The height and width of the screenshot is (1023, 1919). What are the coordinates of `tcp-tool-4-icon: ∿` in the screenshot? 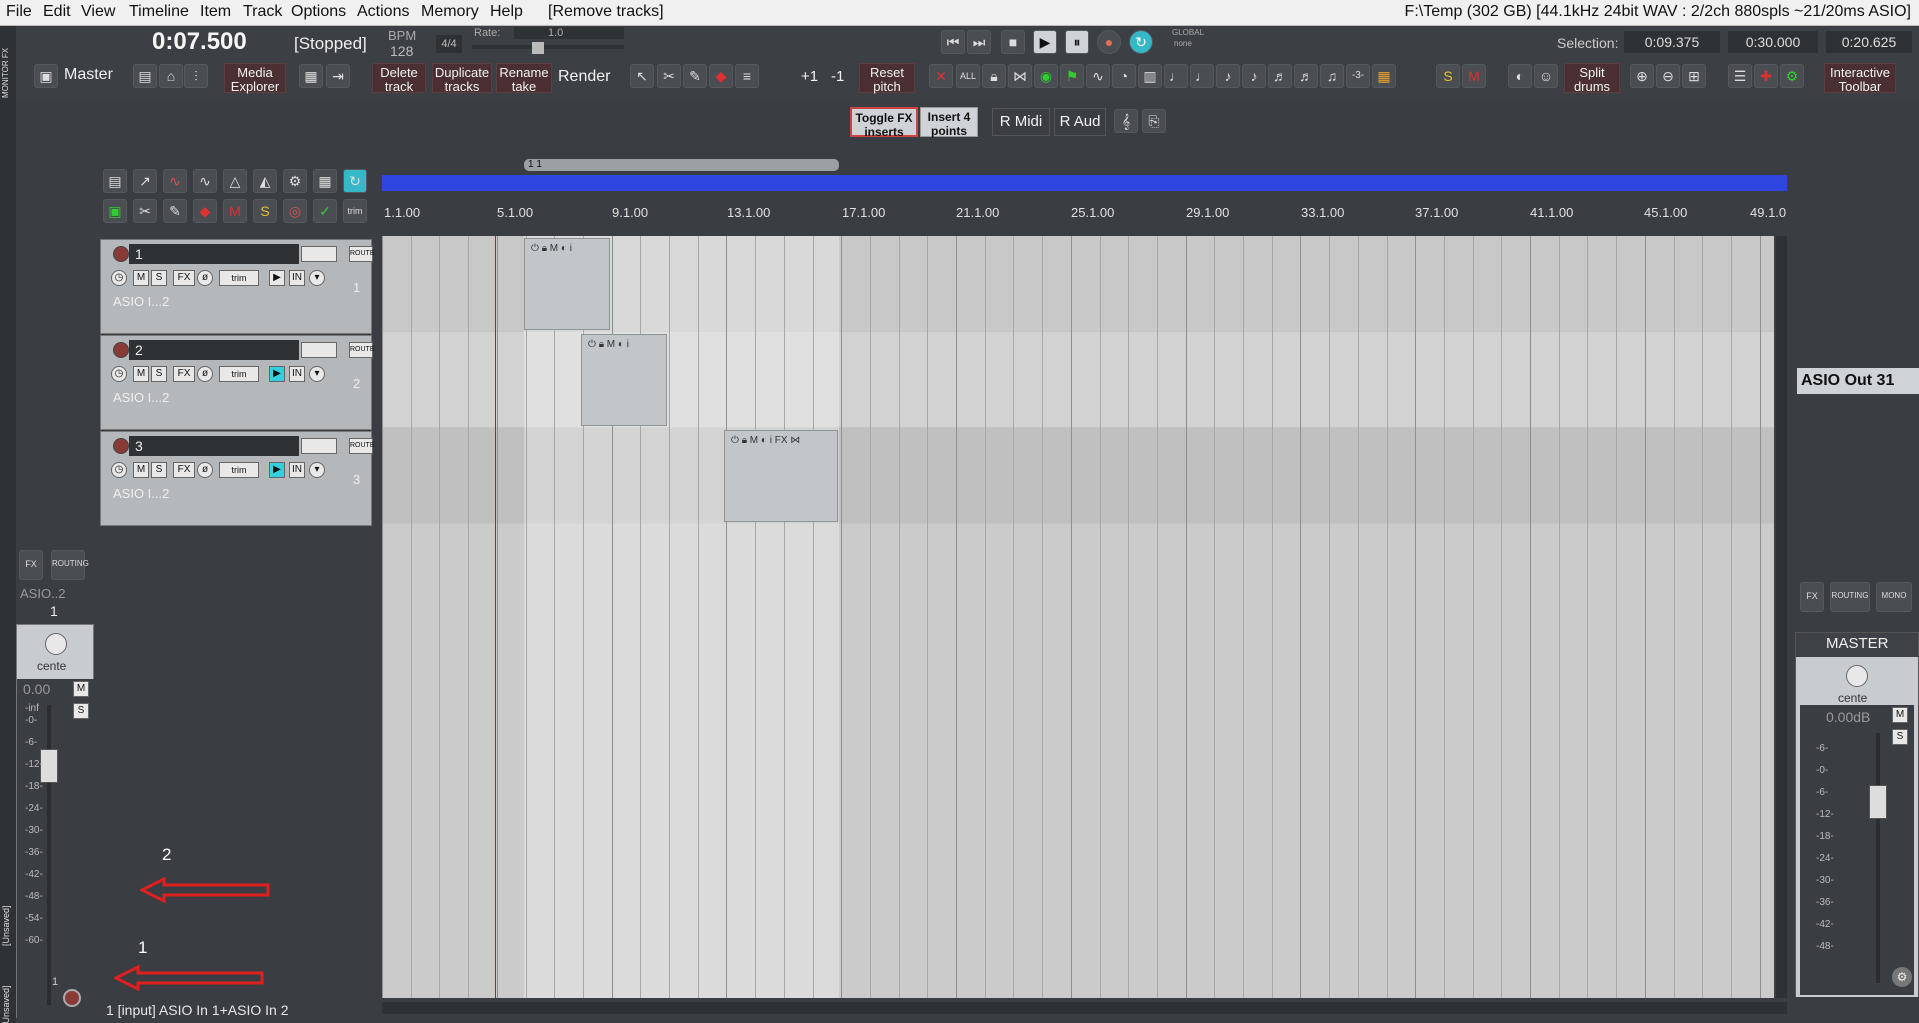 It's located at (205, 181).